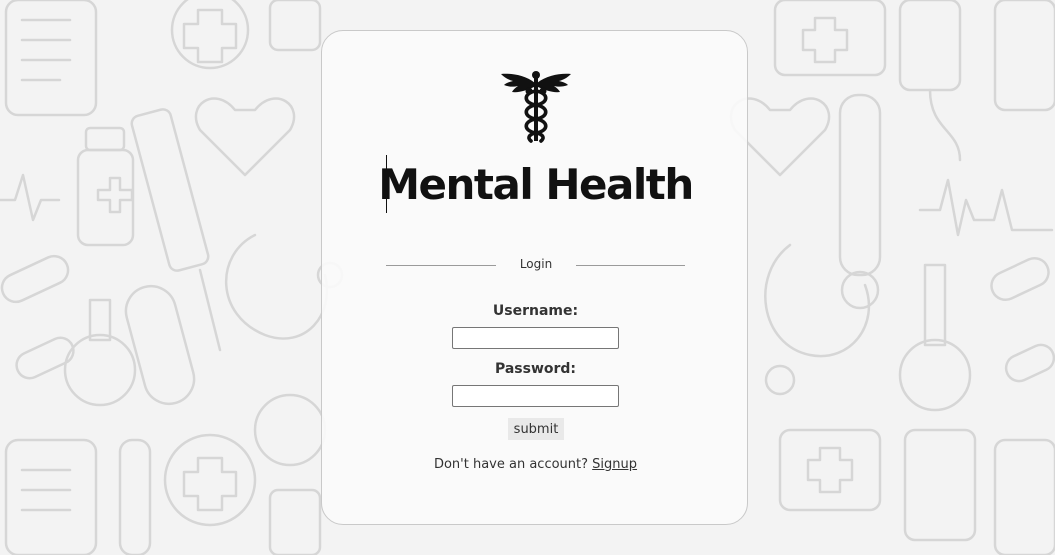 The width and height of the screenshot is (1055, 555). Describe the element at coordinates (535, 396) in the screenshot. I see `password-input` at that location.